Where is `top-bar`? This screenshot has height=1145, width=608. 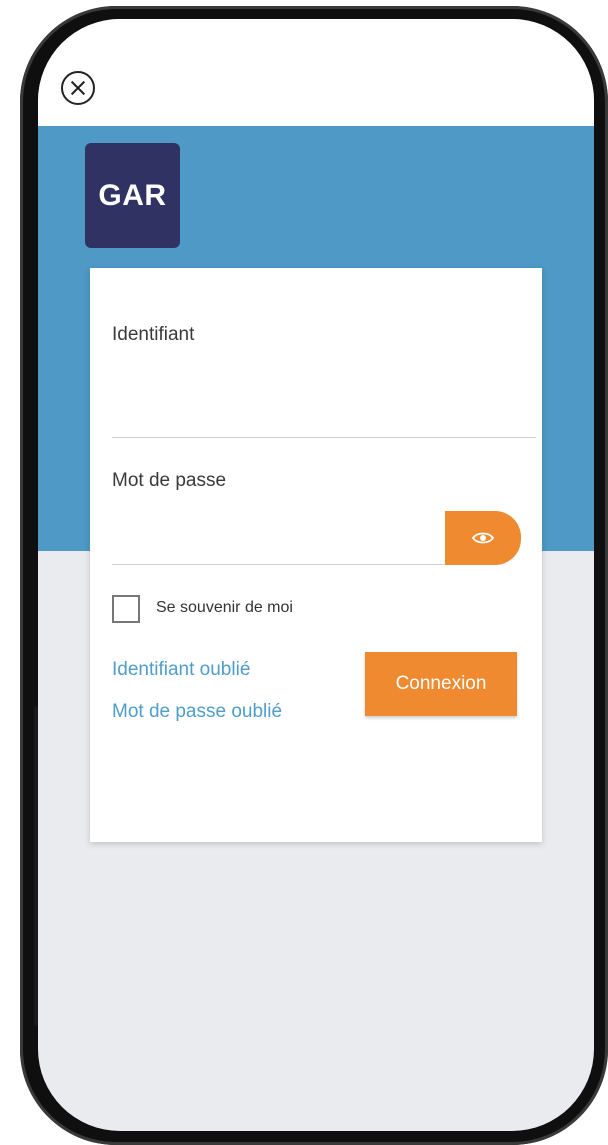 top-bar is located at coordinates (316, 72).